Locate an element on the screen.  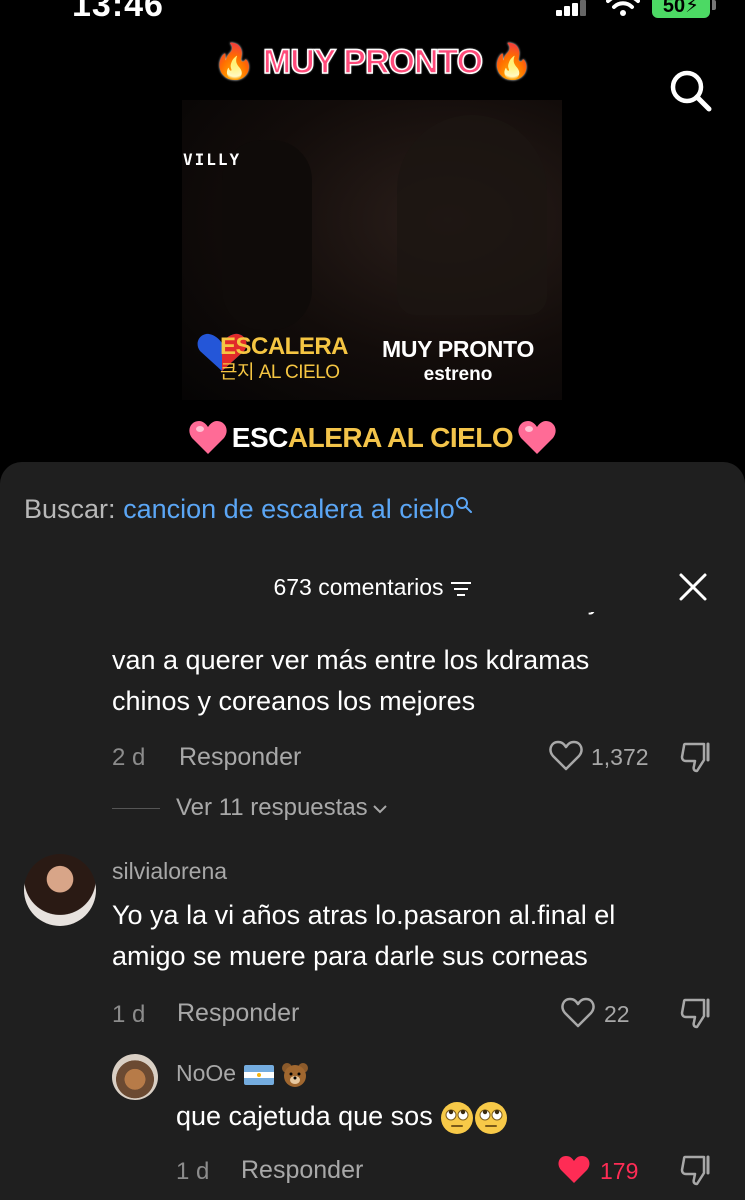
like-count: 179 is located at coordinates (619, 1171).